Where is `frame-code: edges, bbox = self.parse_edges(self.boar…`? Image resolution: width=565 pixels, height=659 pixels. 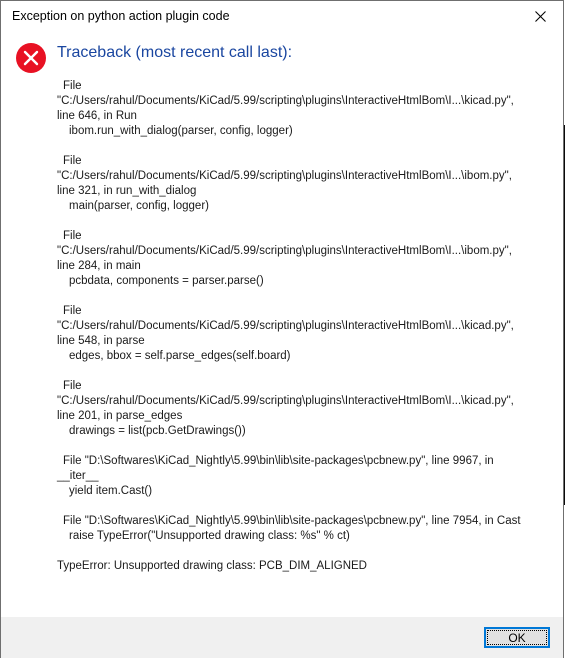
frame-code: edges, bbox = self.parse_edges(self.boar… is located at coordinates (180, 356).